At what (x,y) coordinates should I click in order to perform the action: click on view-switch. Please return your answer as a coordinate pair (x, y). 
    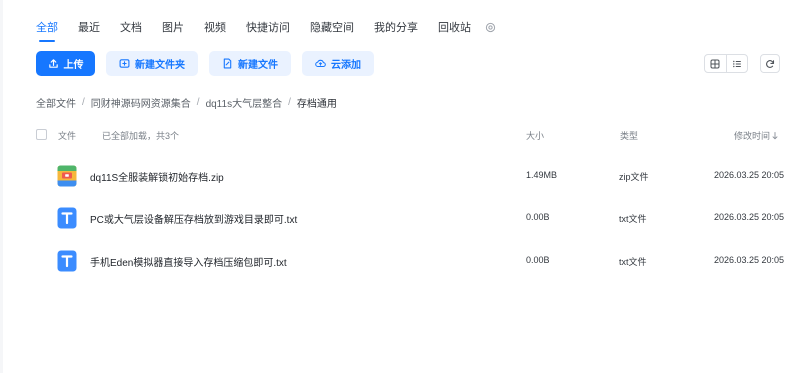
    Looking at the image, I should click on (726, 63).